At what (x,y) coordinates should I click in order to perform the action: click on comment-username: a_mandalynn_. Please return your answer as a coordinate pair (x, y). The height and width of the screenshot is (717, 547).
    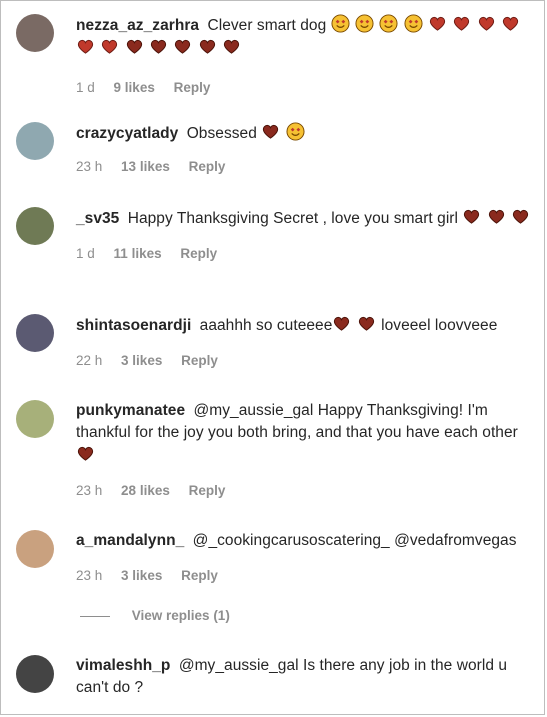
    Looking at the image, I should click on (130, 540).